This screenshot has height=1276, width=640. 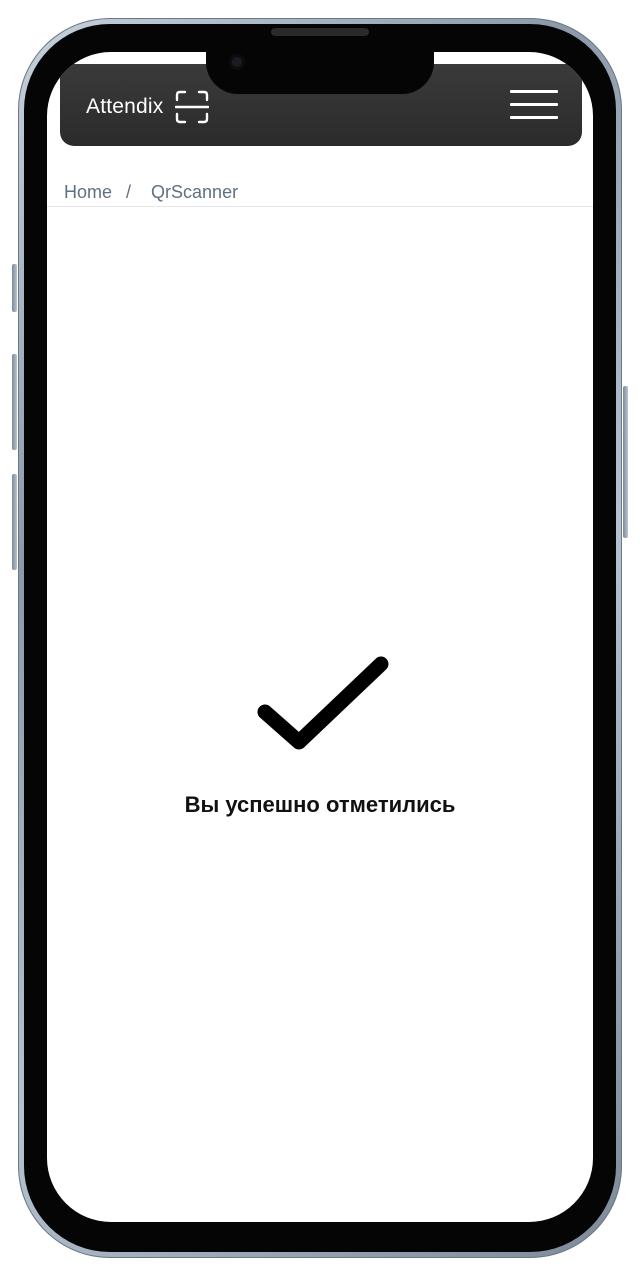 What do you see at coordinates (320, 804) in the screenshot?
I see `success-message: Вы успешно отметились` at bounding box center [320, 804].